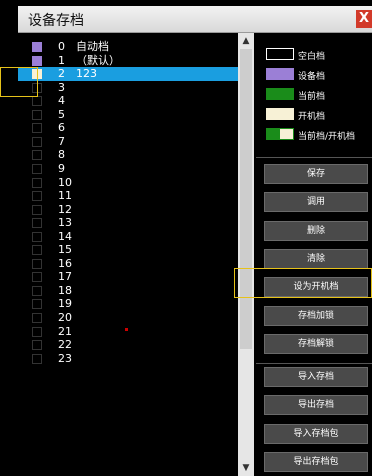 This screenshot has width=372, height=476. Describe the element at coordinates (246, 41) in the screenshot. I see `scroll-up-icon: ▲` at that location.